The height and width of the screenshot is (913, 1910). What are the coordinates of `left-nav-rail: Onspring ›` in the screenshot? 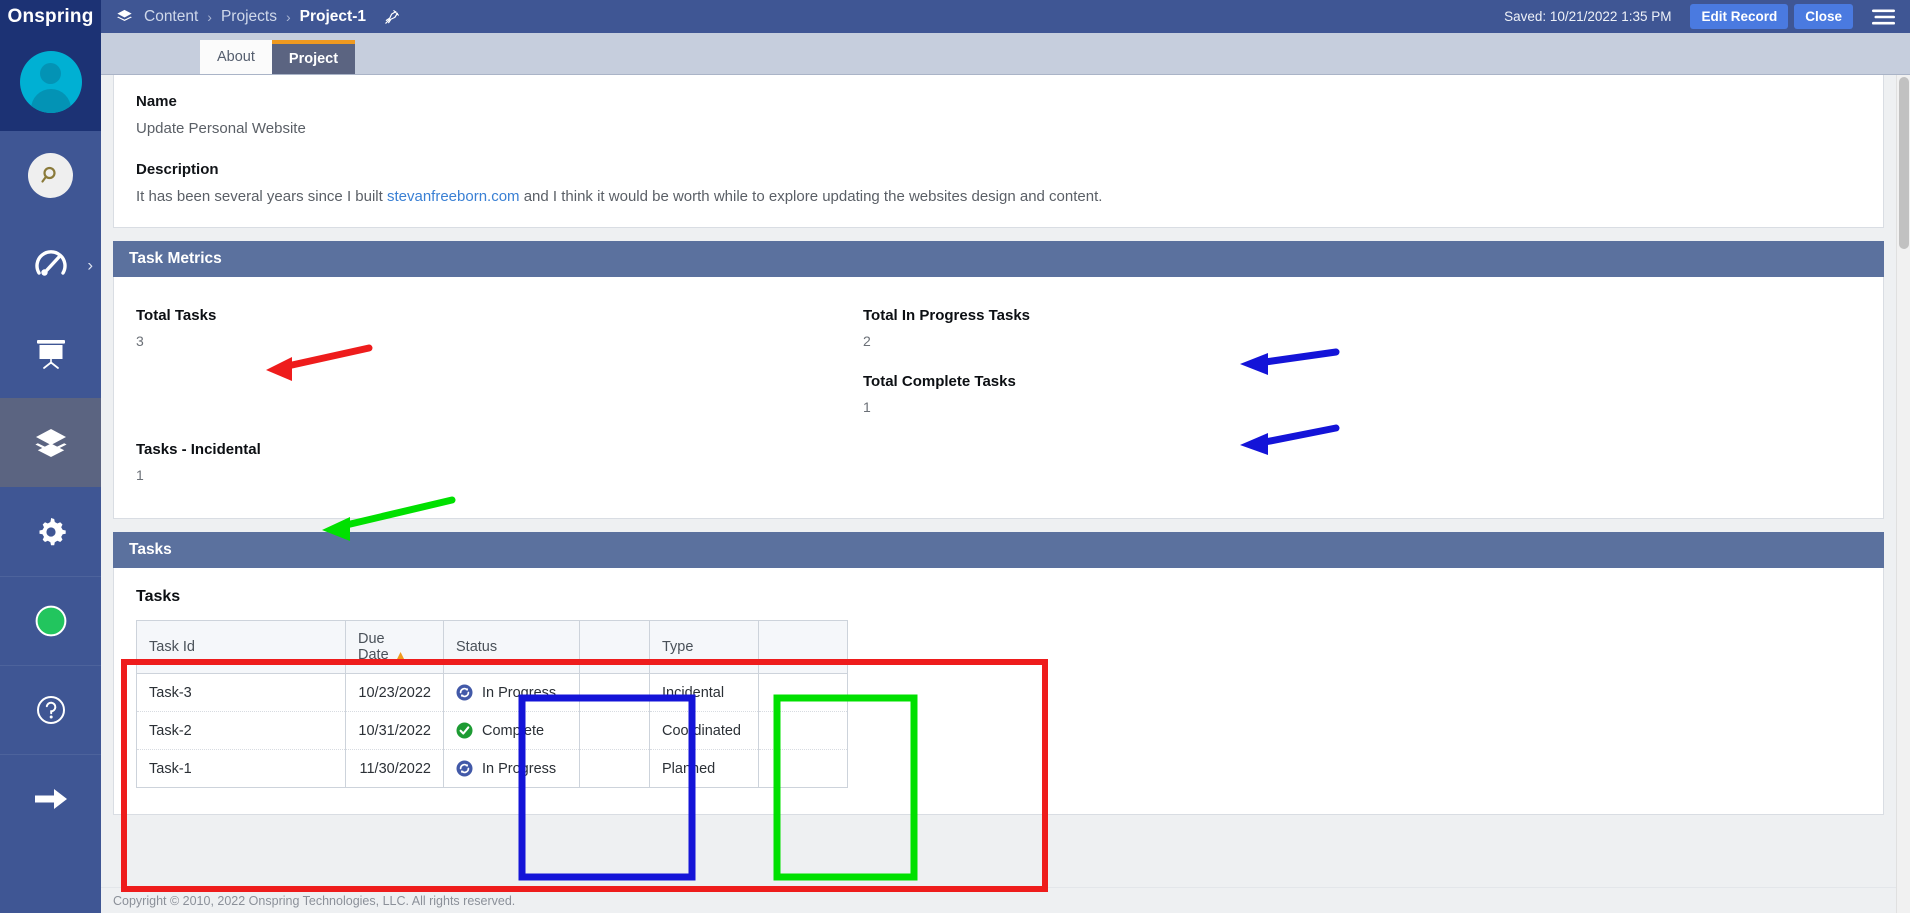 It's located at (50, 456).